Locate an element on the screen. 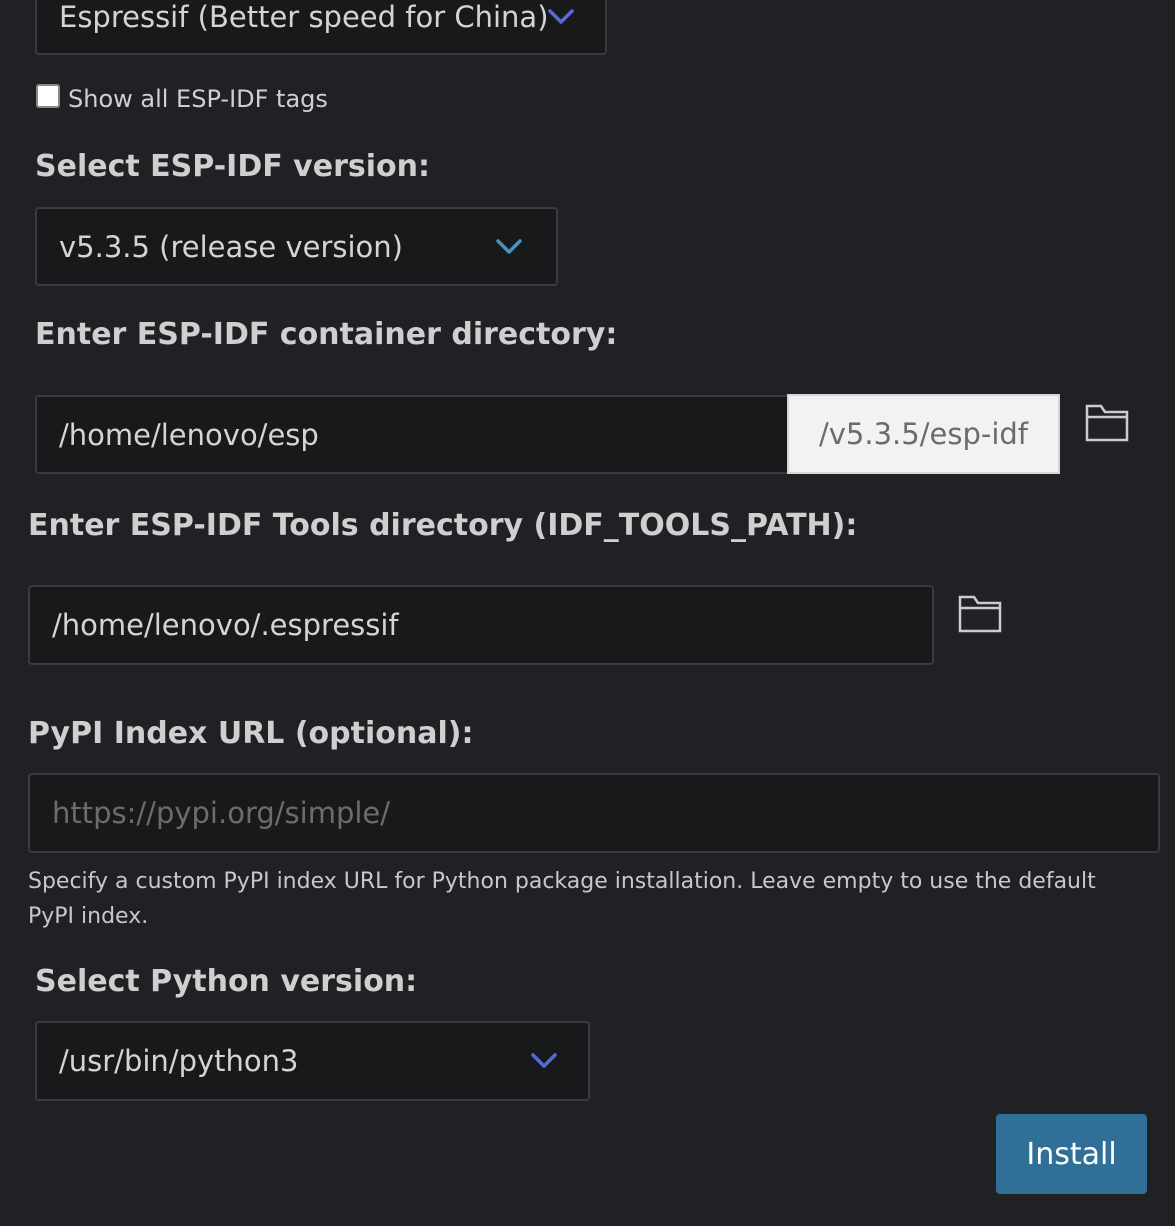 The width and height of the screenshot is (1175, 1226). container-dir-label: Enter ESP-IDF container directory: is located at coordinates (326, 334).